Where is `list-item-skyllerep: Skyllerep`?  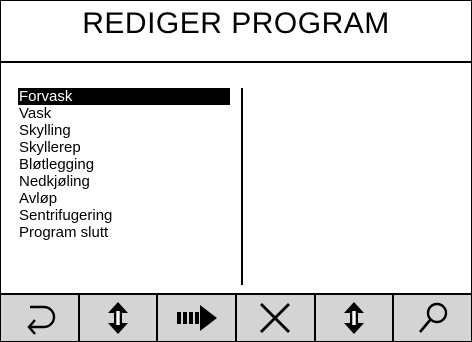
list-item-skyllerep: Skyllerep is located at coordinates (124, 147).